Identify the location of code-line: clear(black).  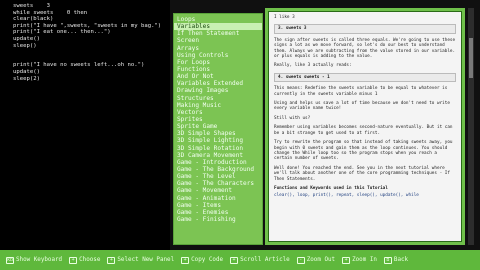
(33, 19).